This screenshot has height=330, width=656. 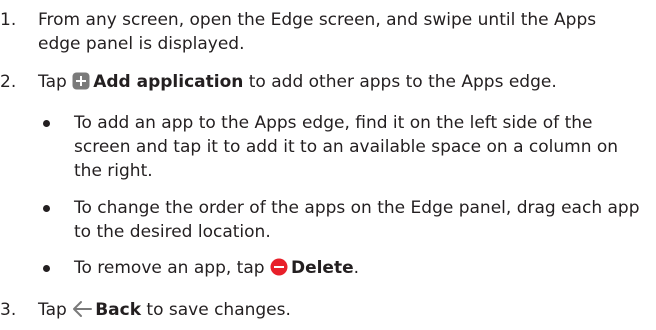 What do you see at coordinates (322, 268) in the screenshot?
I see `delete-label: Delete` at bounding box center [322, 268].